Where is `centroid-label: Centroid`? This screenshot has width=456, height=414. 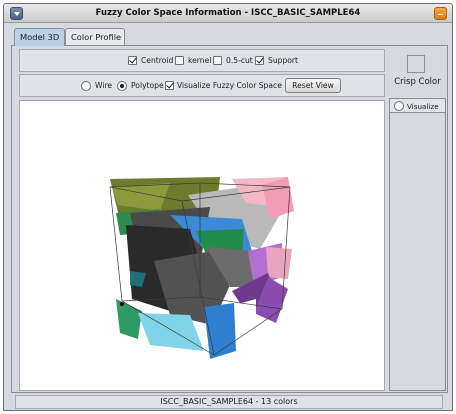 centroid-label: Centroid is located at coordinates (157, 60).